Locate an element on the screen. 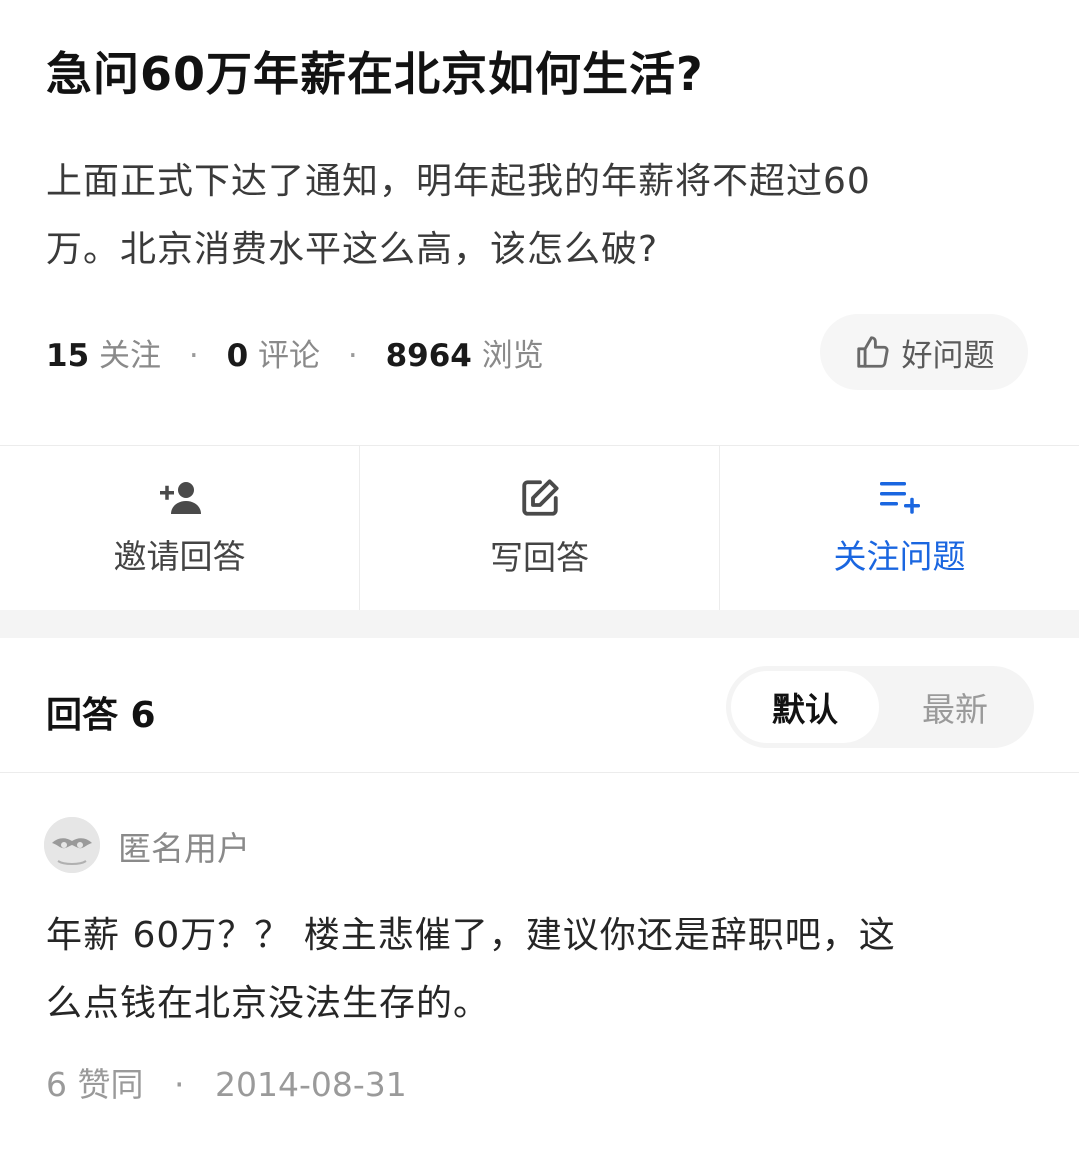 The width and height of the screenshot is (1079, 1170). follow-question-label: 关注问题 is located at coordinates (899, 556).